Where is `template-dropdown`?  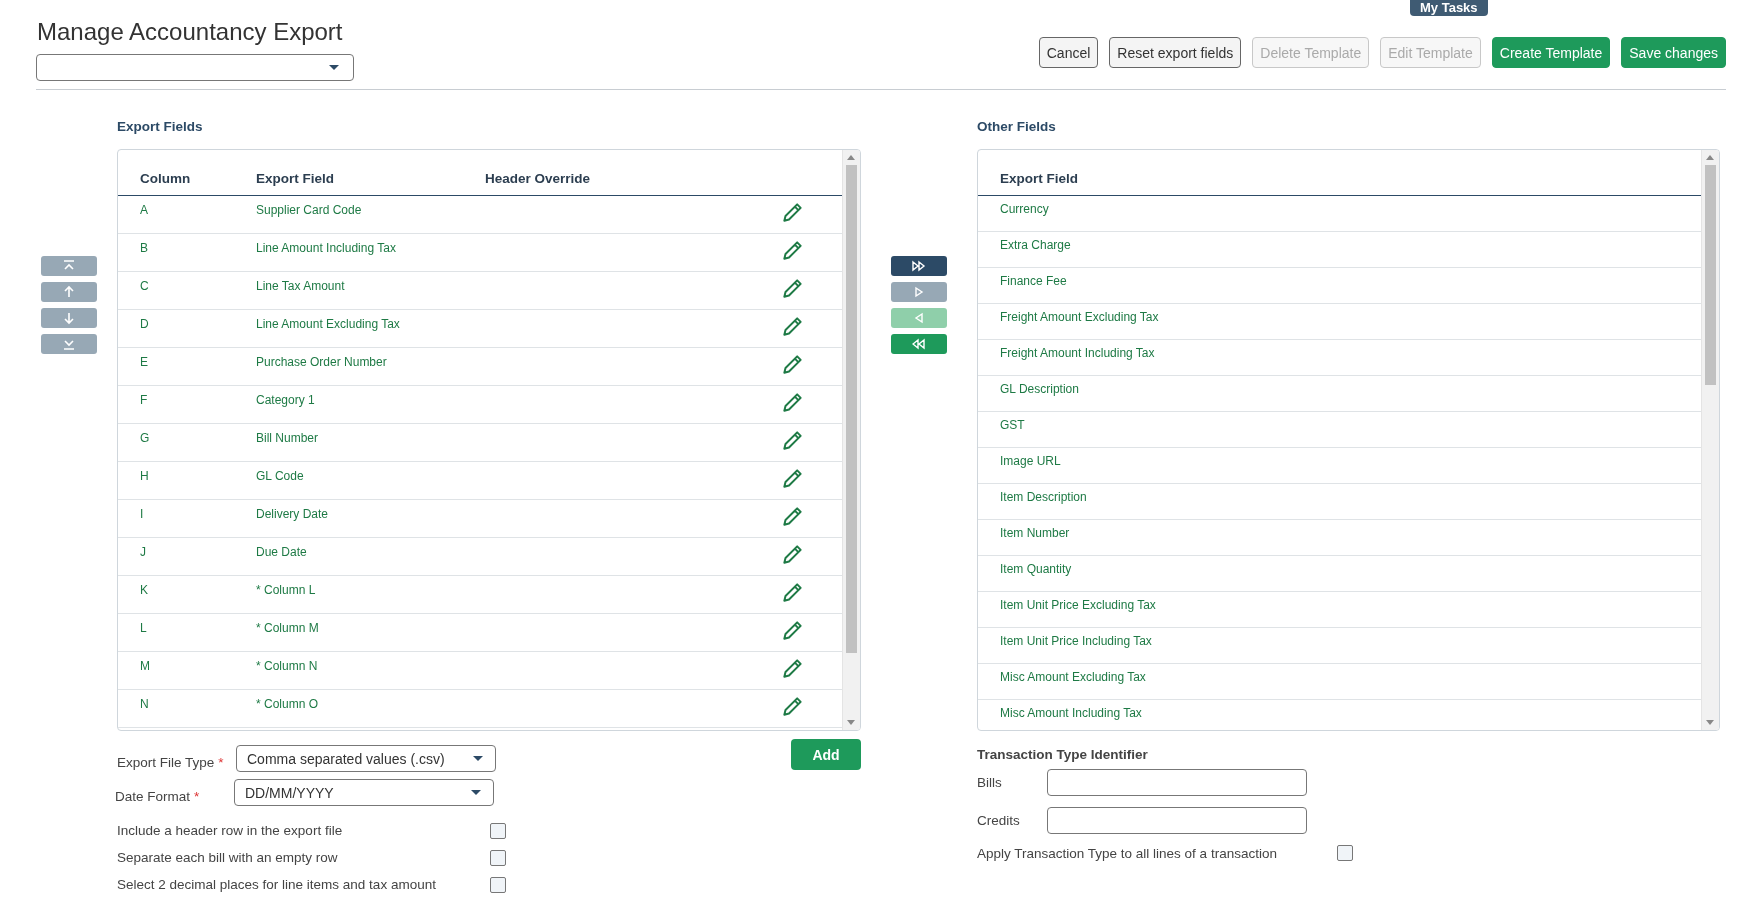 template-dropdown is located at coordinates (195, 67).